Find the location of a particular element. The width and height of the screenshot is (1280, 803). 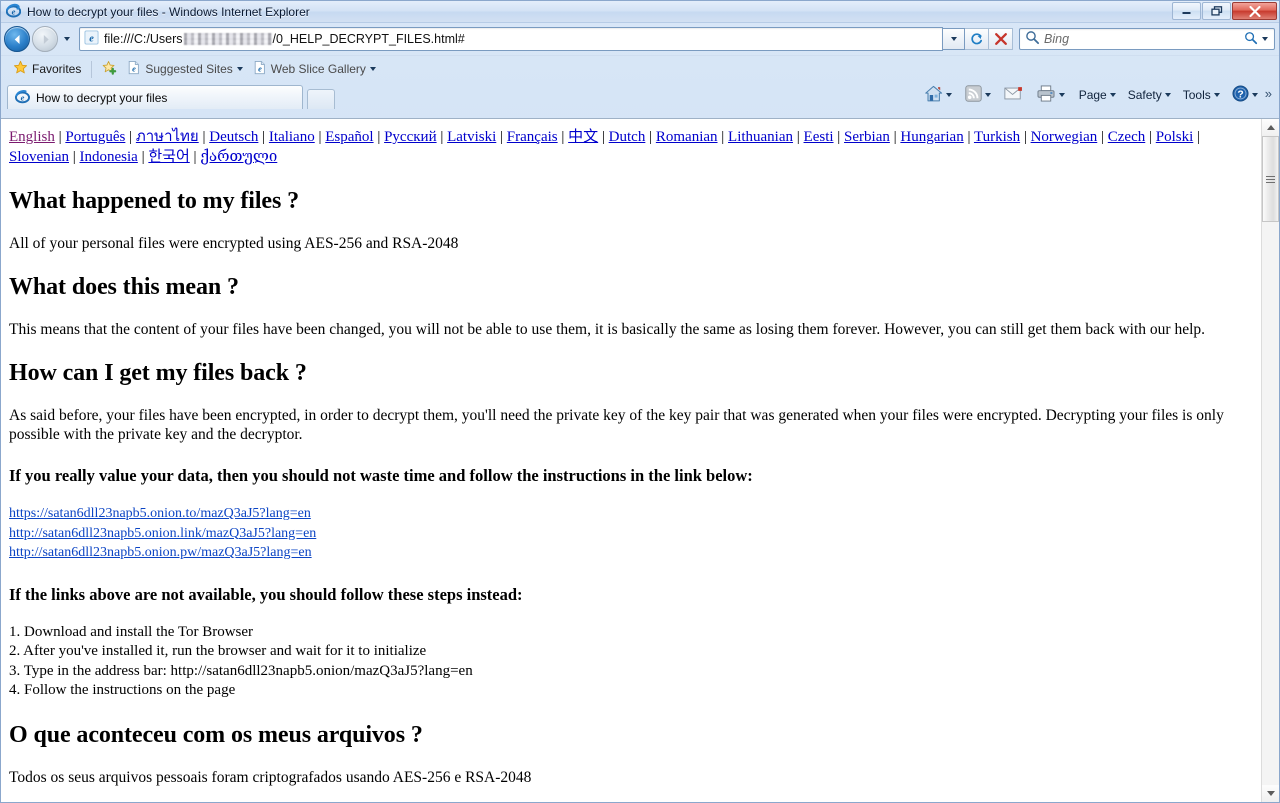

language-link-korean: 한국어 is located at coordinates (168, 157).